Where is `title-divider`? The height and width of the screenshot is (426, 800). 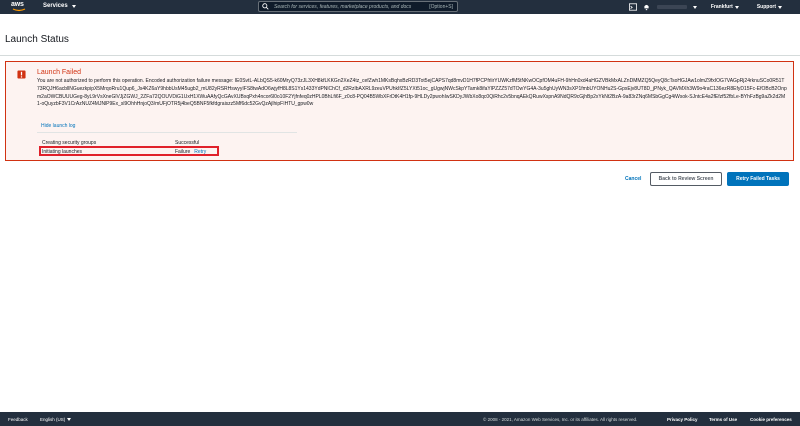 title-divider is located at coordinates (400, 55).